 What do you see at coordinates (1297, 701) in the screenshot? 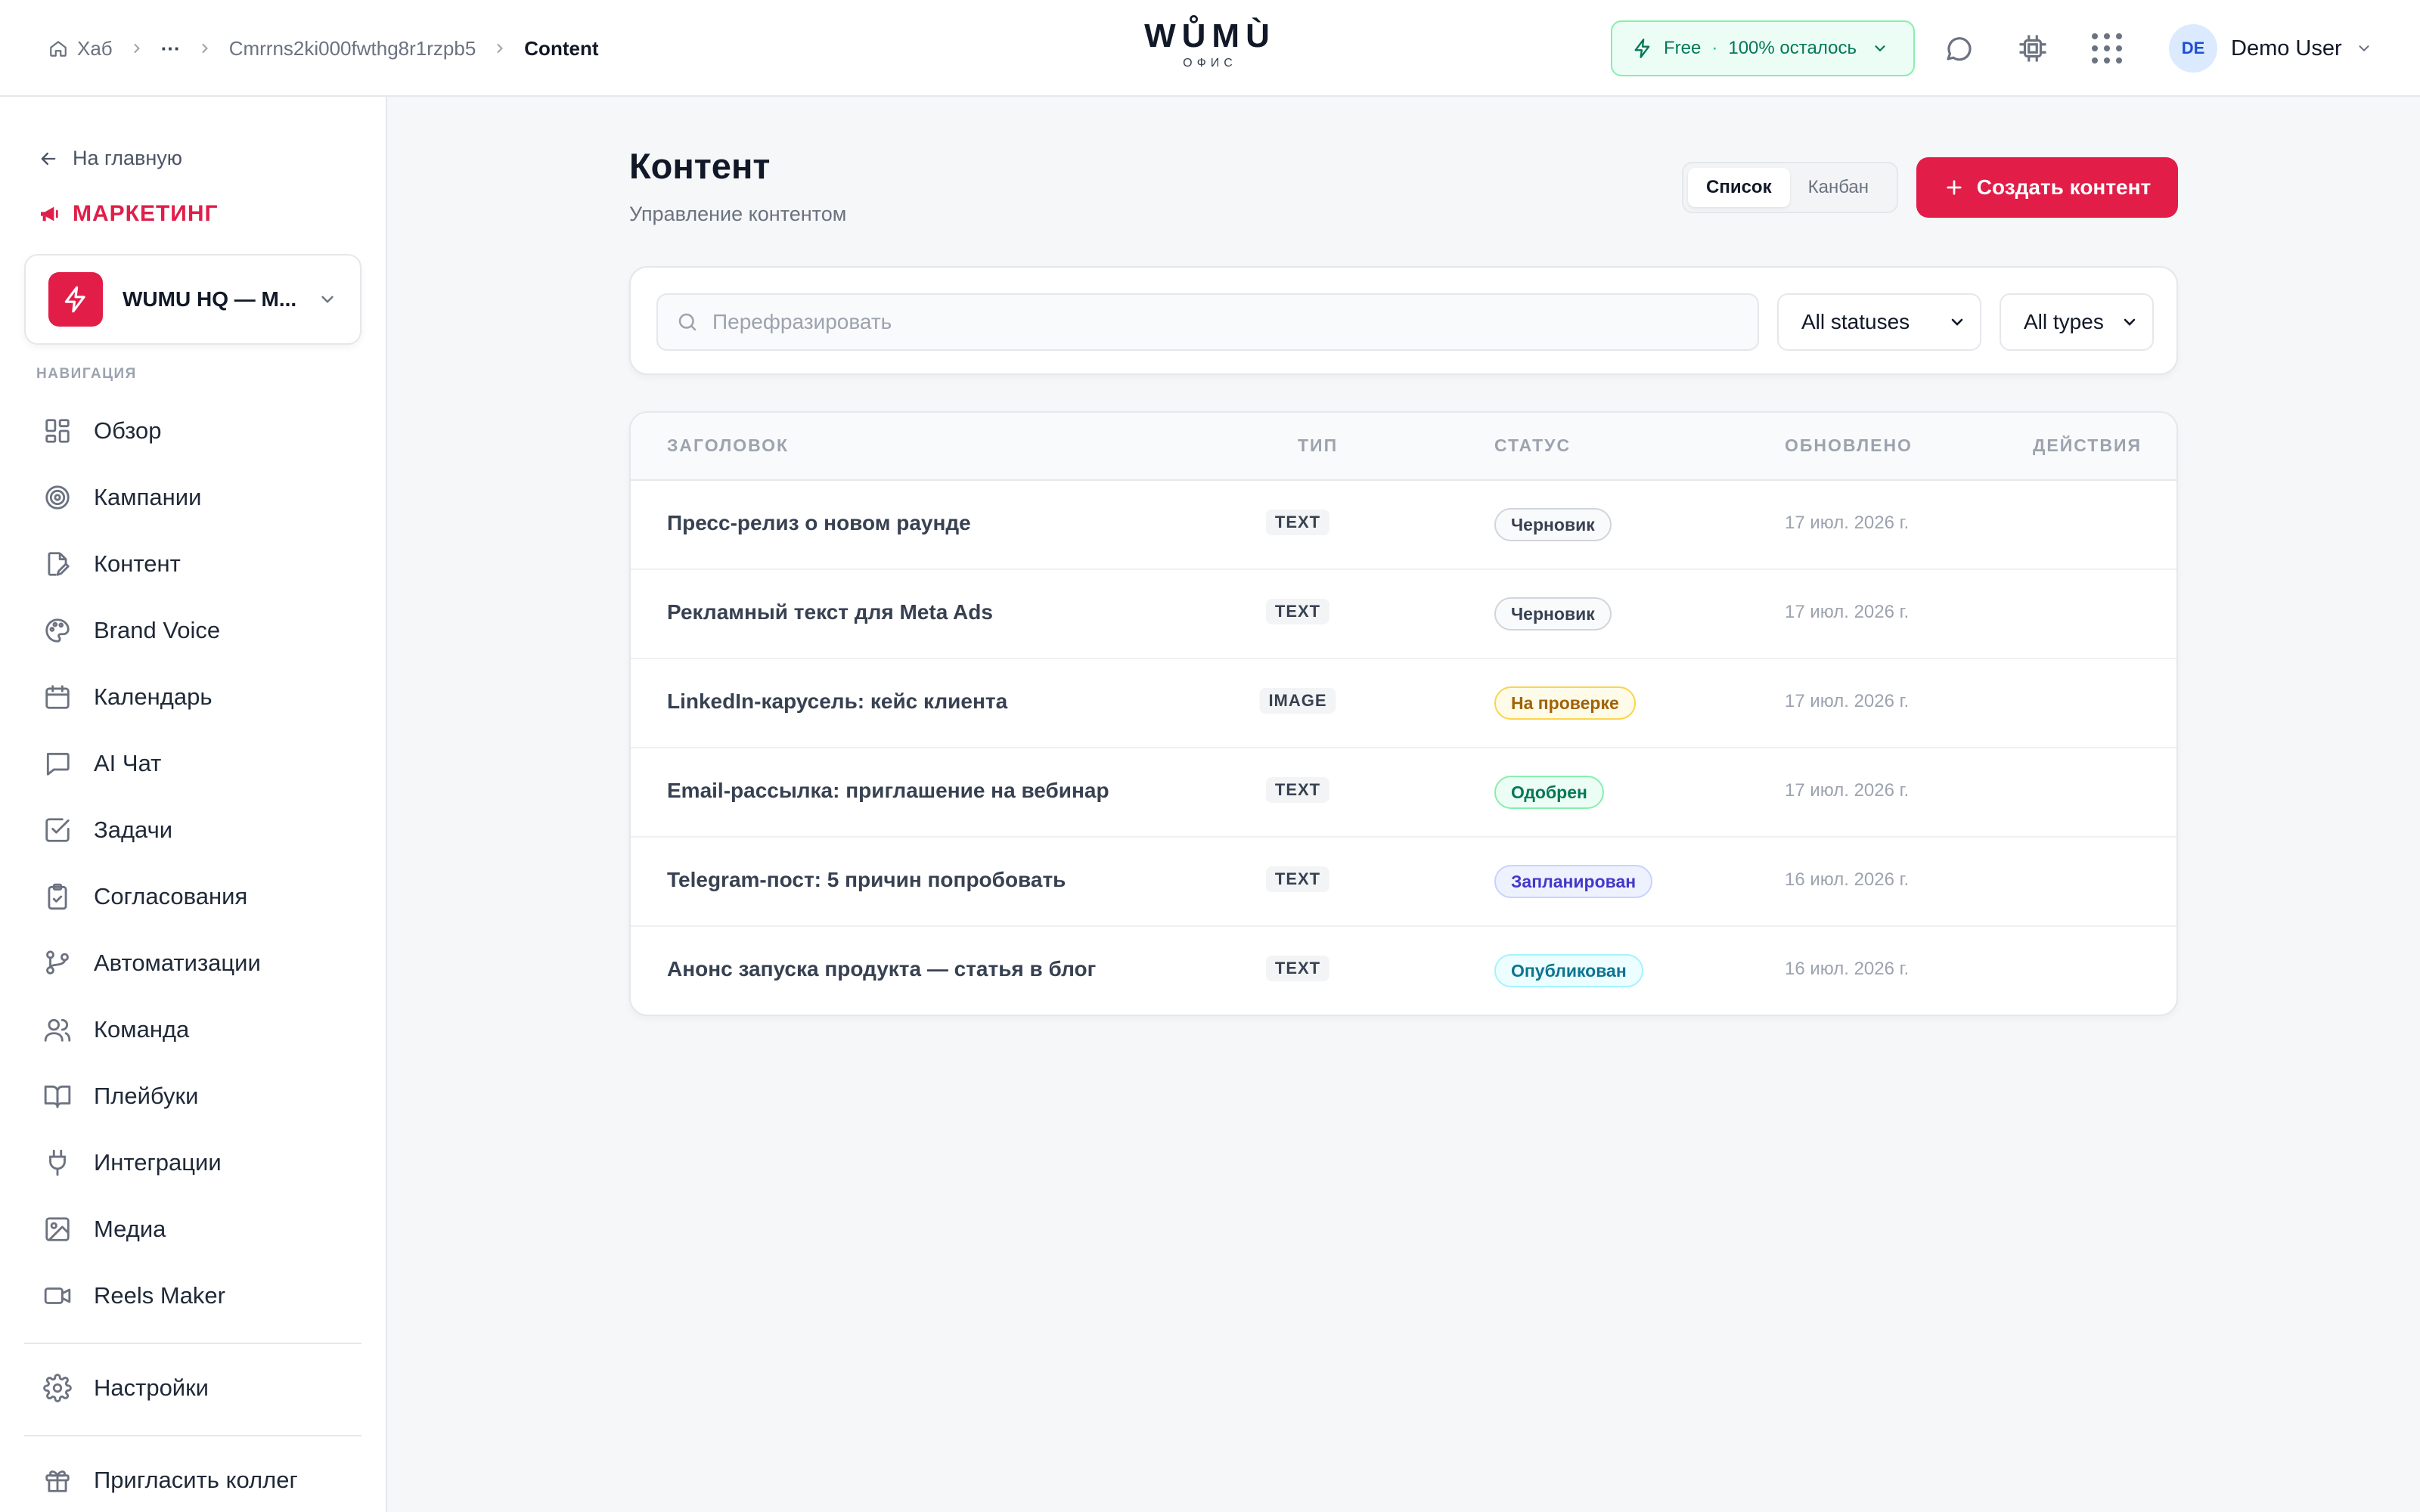
I see `type-badge: IMAGE` at bounding box center [1297, 701].